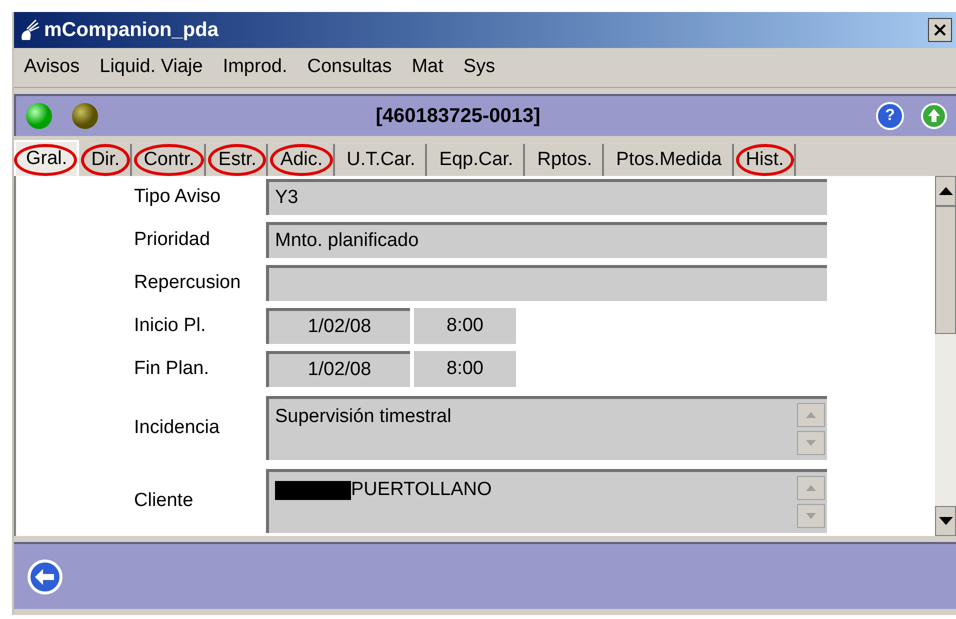  What do you see at coordinates (177, 428) in the screenshot?
I see `field-label: Incidencia` at bounding box center [177, 428].